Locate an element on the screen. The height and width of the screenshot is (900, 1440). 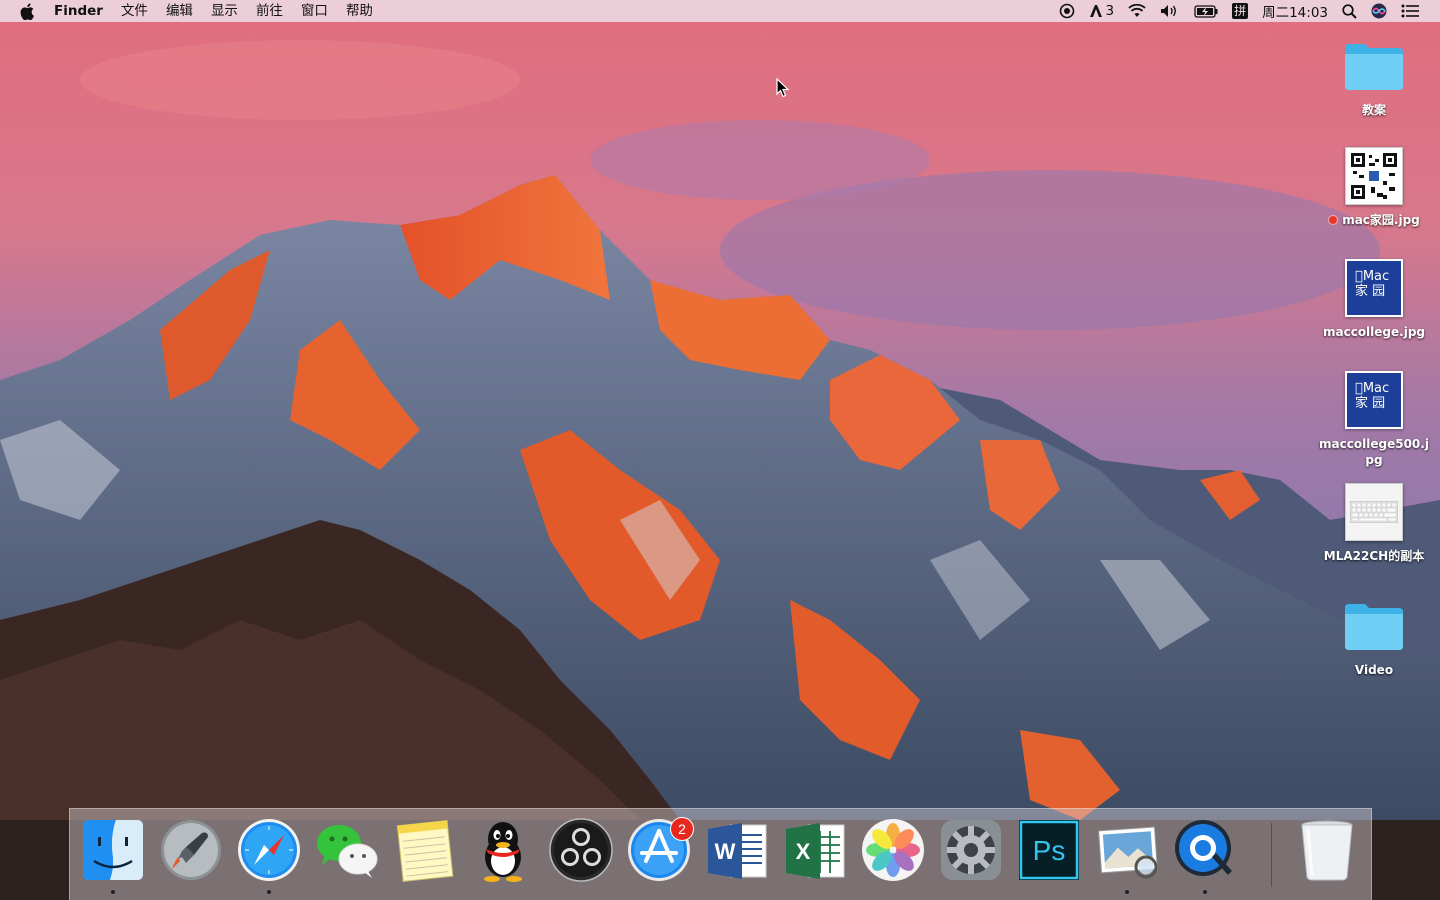
system-preferences-icon is located at coordinates (971, 850).